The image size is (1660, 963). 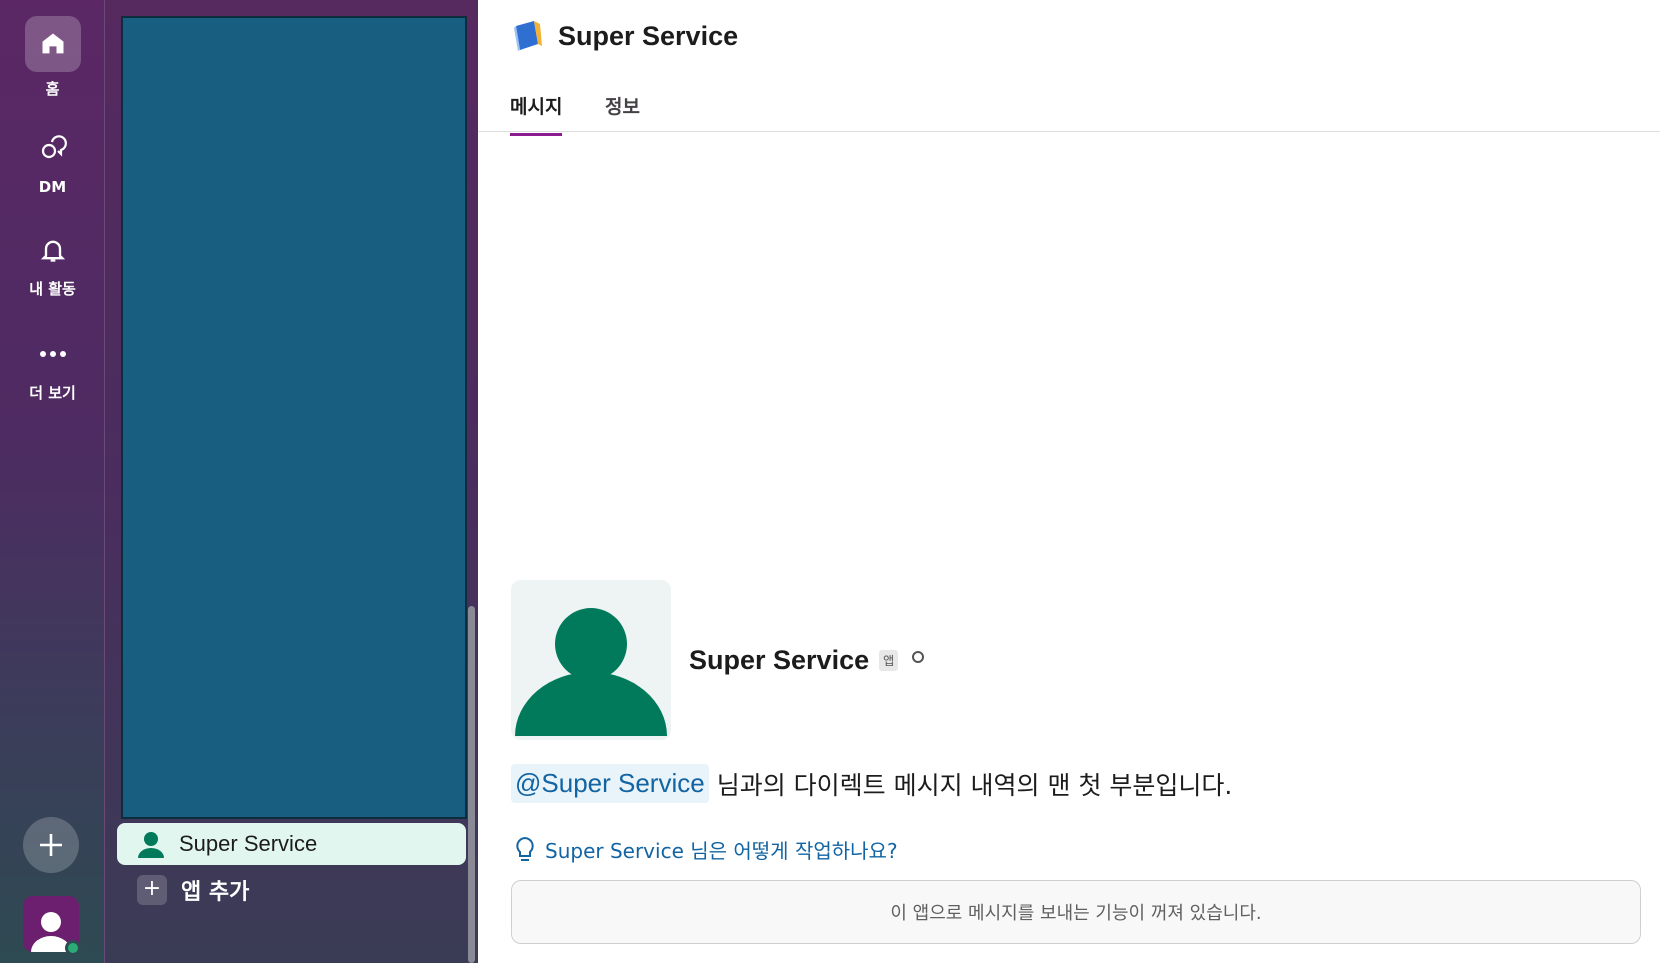 I want to click on profile-avatar, so click(x=591, y=660).